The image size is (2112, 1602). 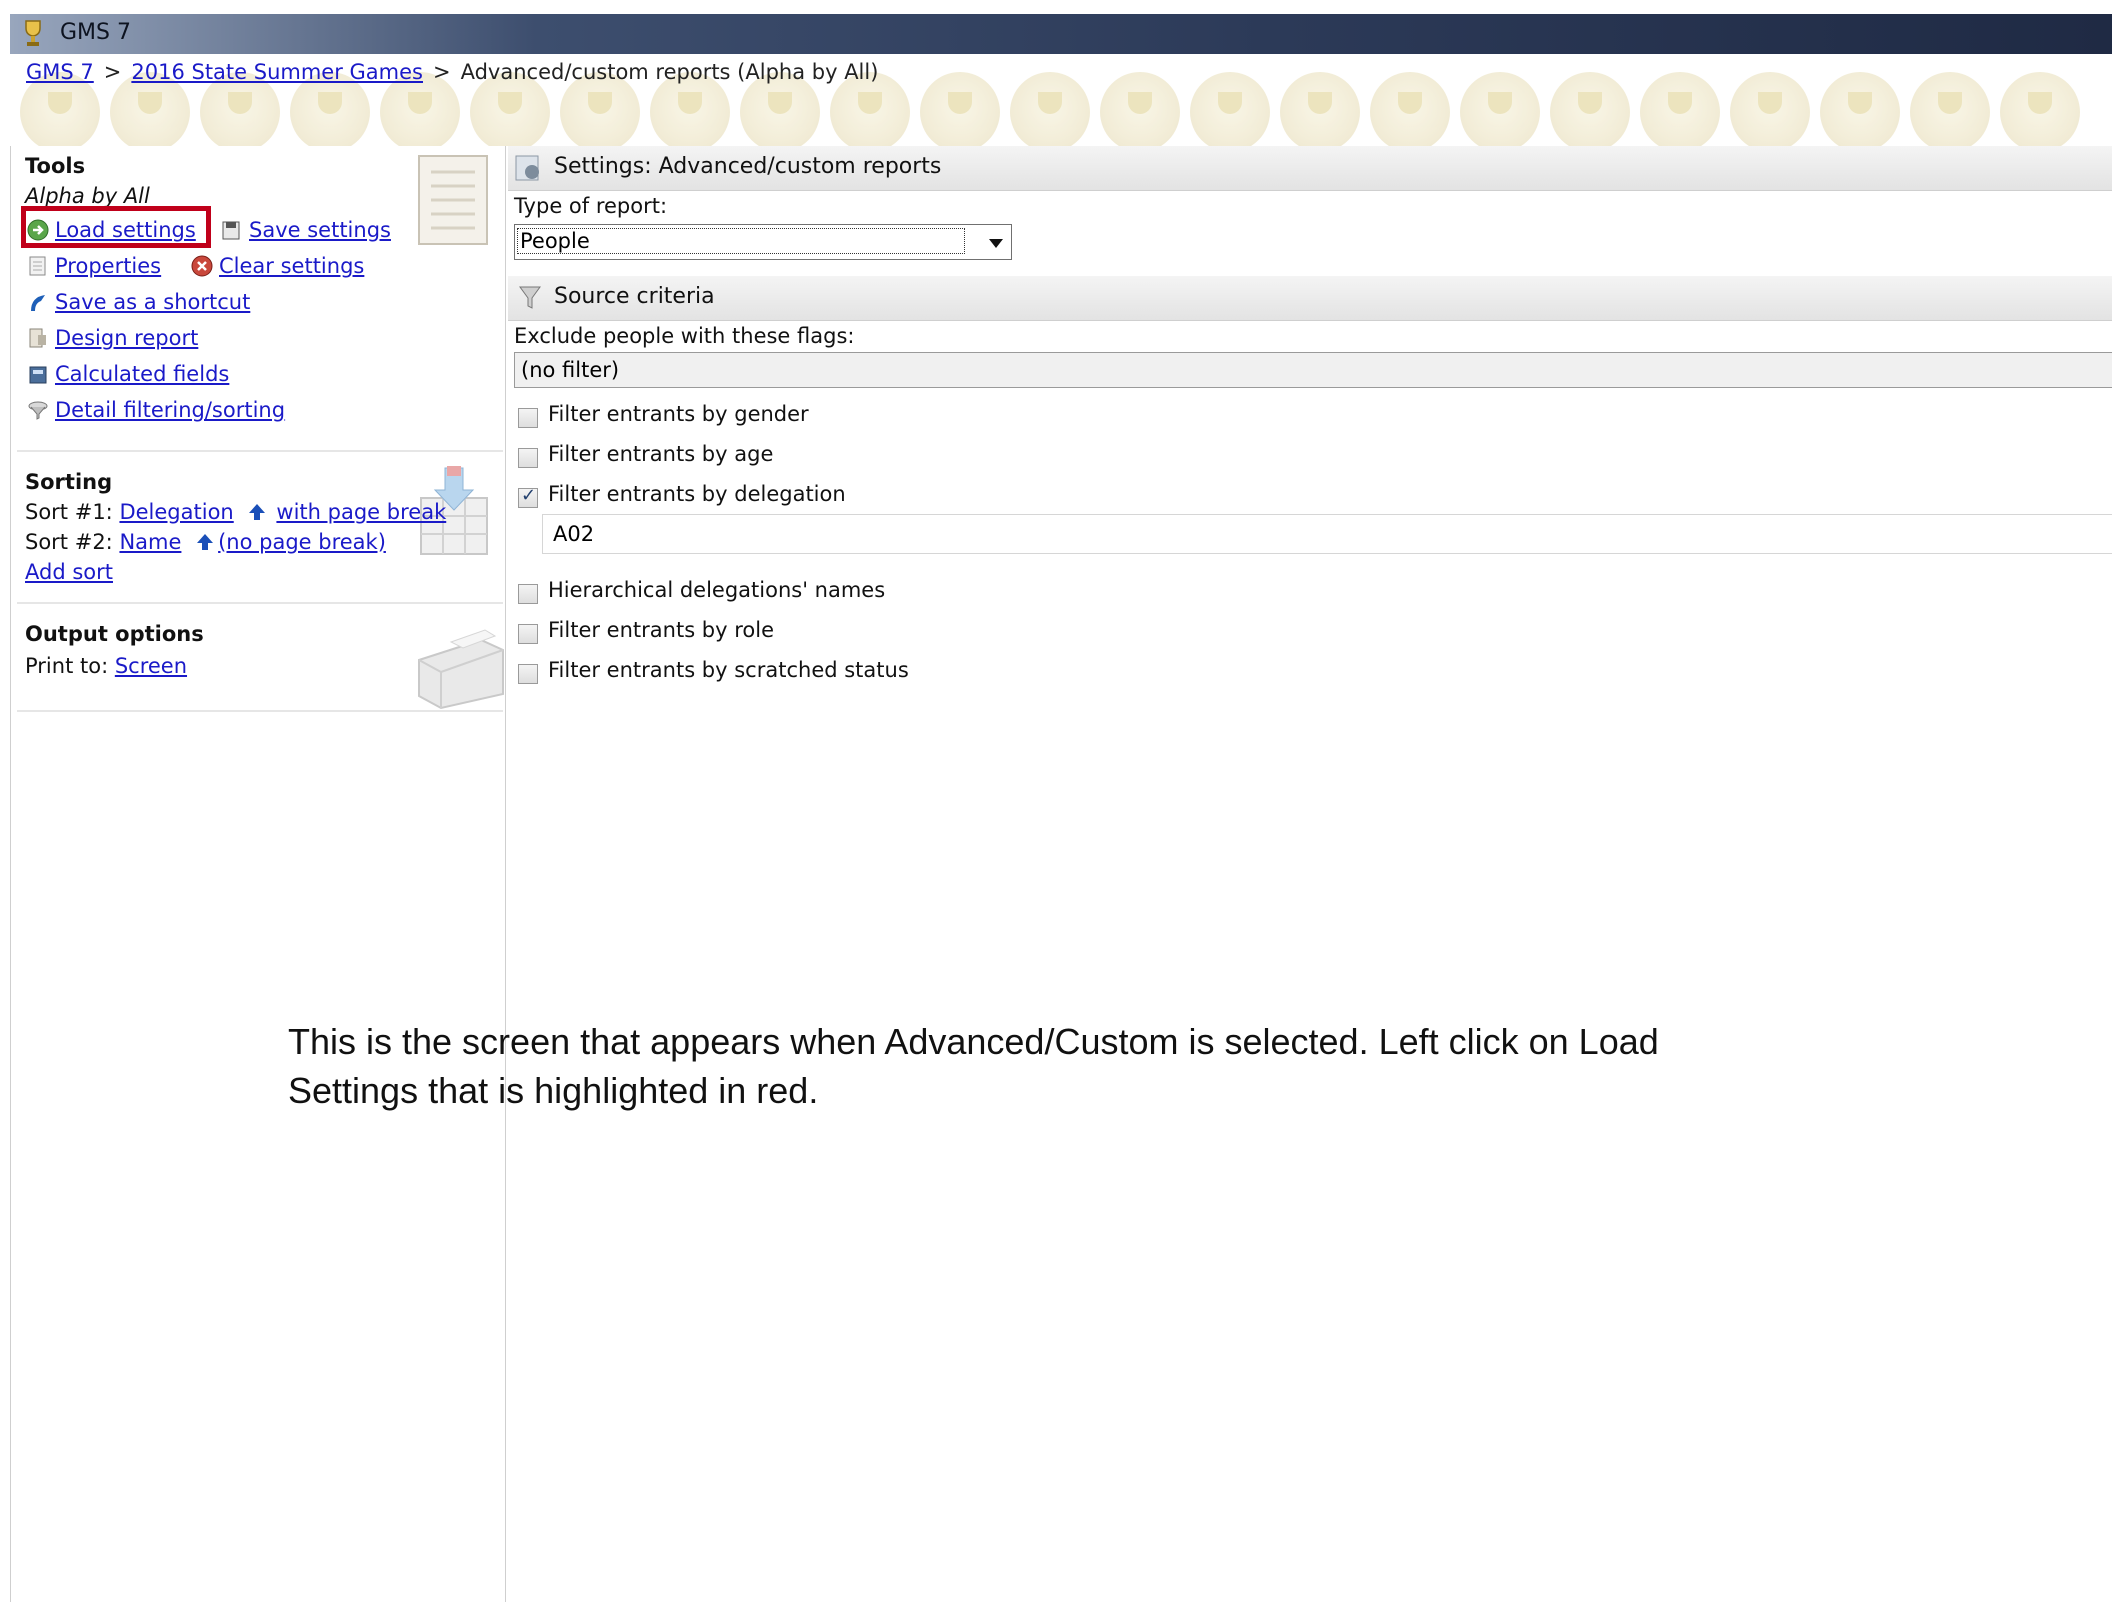 I want to click on sort-row-1: Sort #1: Delegation with page break, so click(x=235, y=512).